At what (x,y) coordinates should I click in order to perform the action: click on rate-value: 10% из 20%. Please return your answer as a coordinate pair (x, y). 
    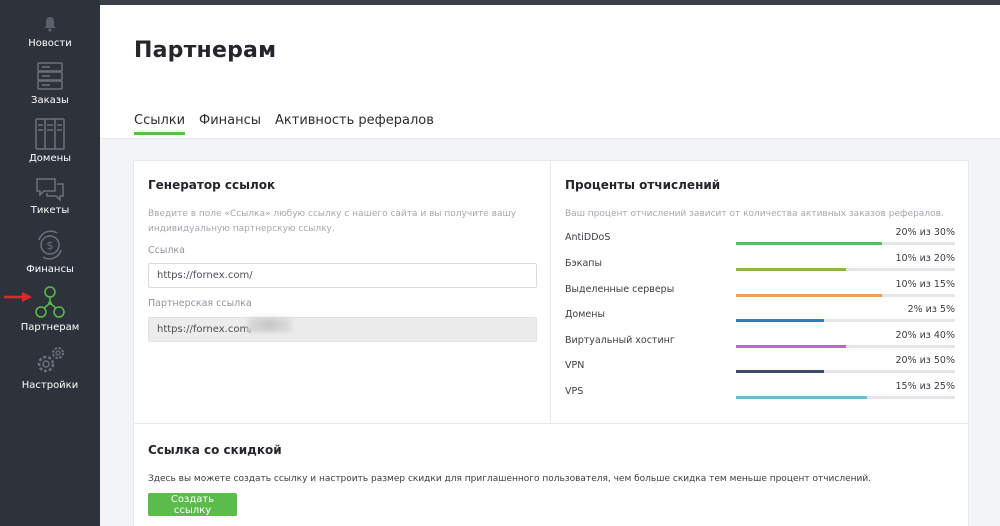
    Looking at the image, I should click on (925, 258).